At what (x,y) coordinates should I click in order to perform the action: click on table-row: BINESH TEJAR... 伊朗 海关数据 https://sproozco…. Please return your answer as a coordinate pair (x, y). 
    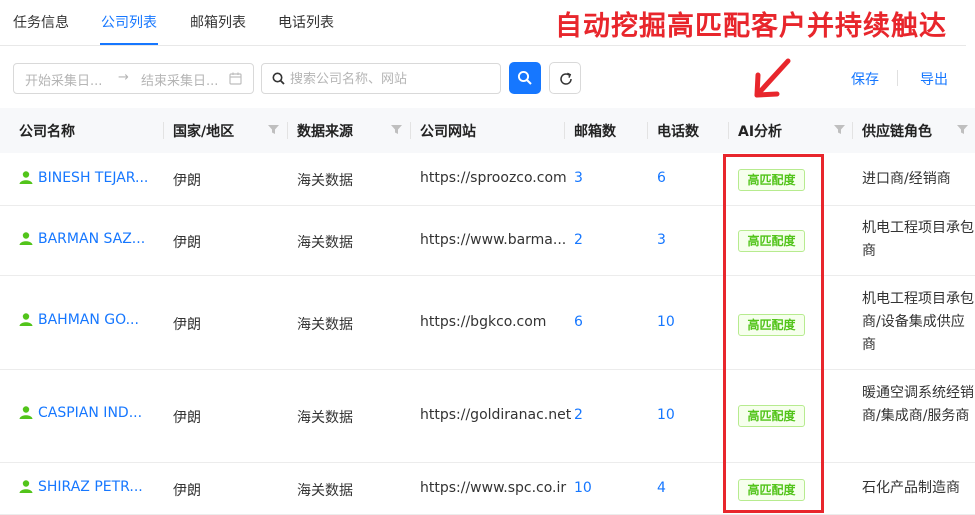
    Looking at the image, I should click on (487, 179).